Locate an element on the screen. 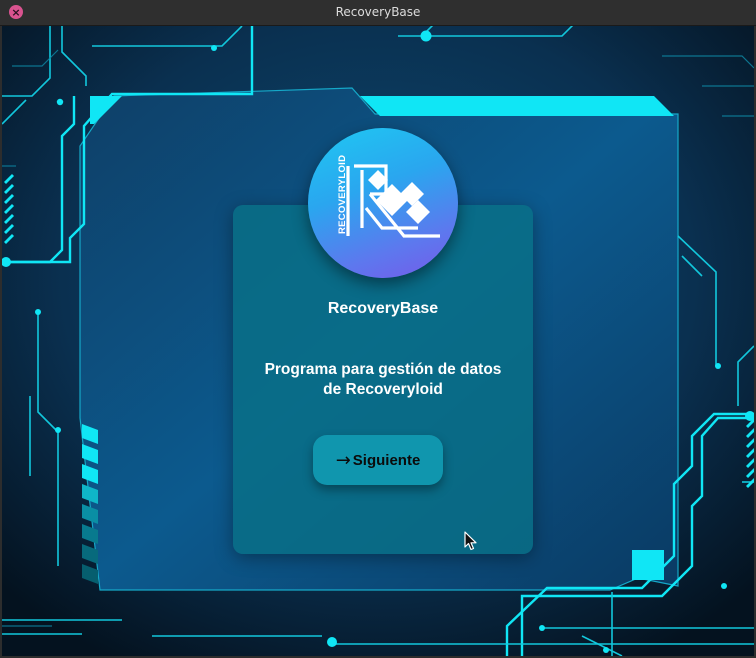 The image size is (756, 658). title-bar: × RecoveryBase is located at coordinates (378, 13).